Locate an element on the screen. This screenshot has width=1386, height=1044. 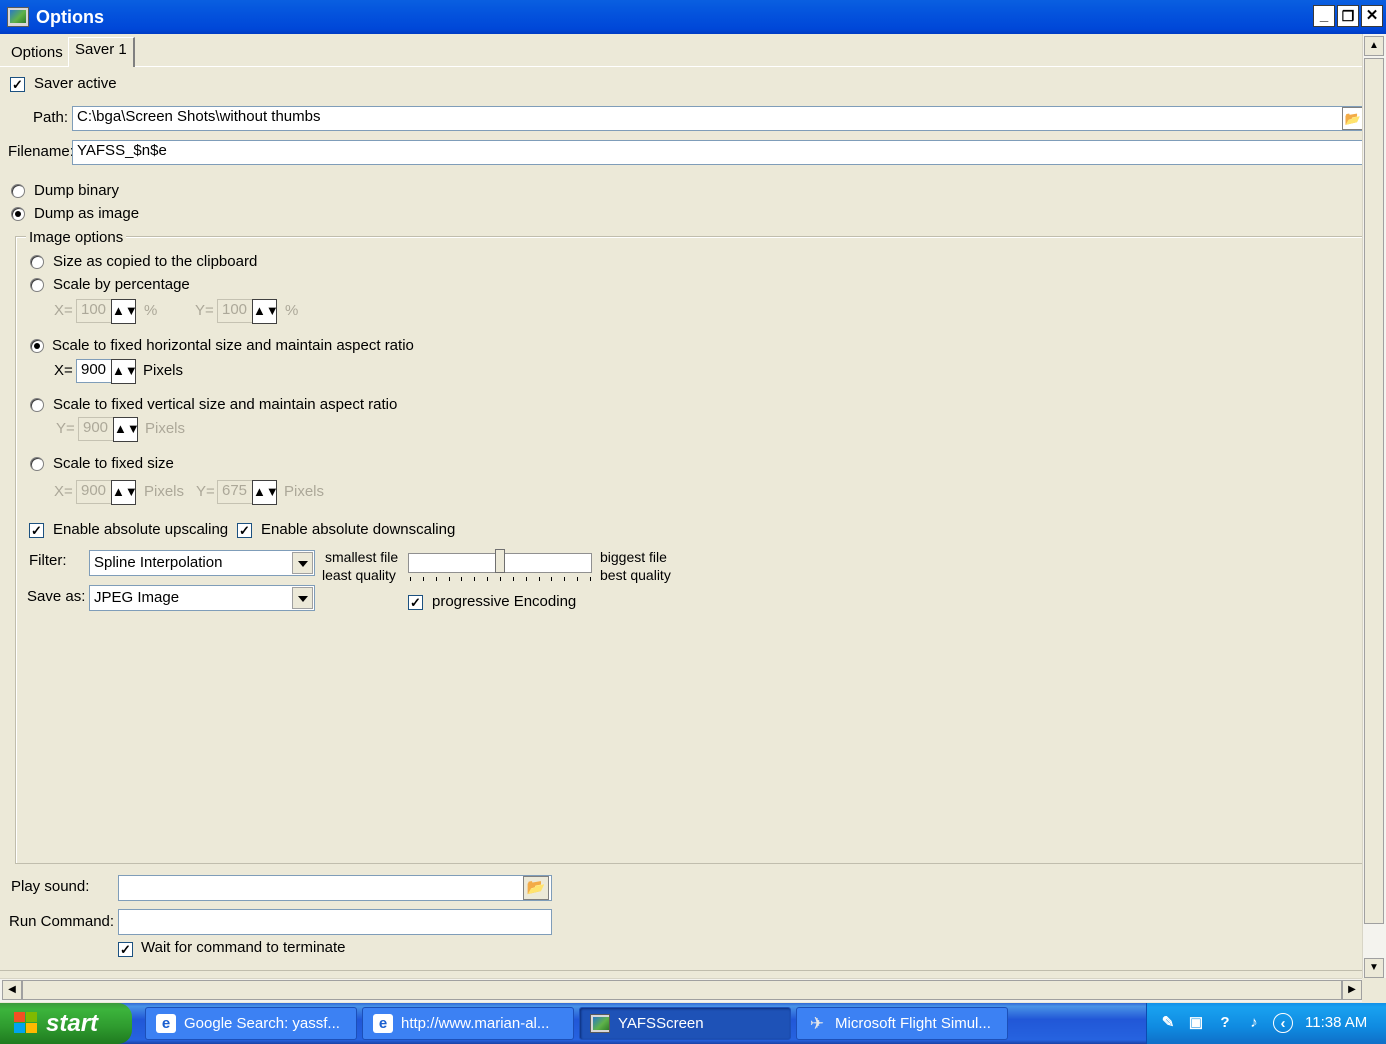
save-as-select: JPEG Image is located at coordinates (202, 598).